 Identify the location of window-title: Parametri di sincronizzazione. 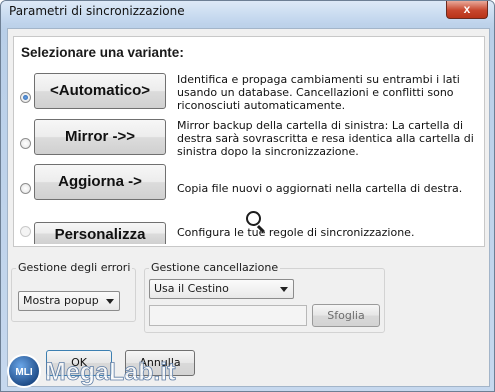
(97, 11).